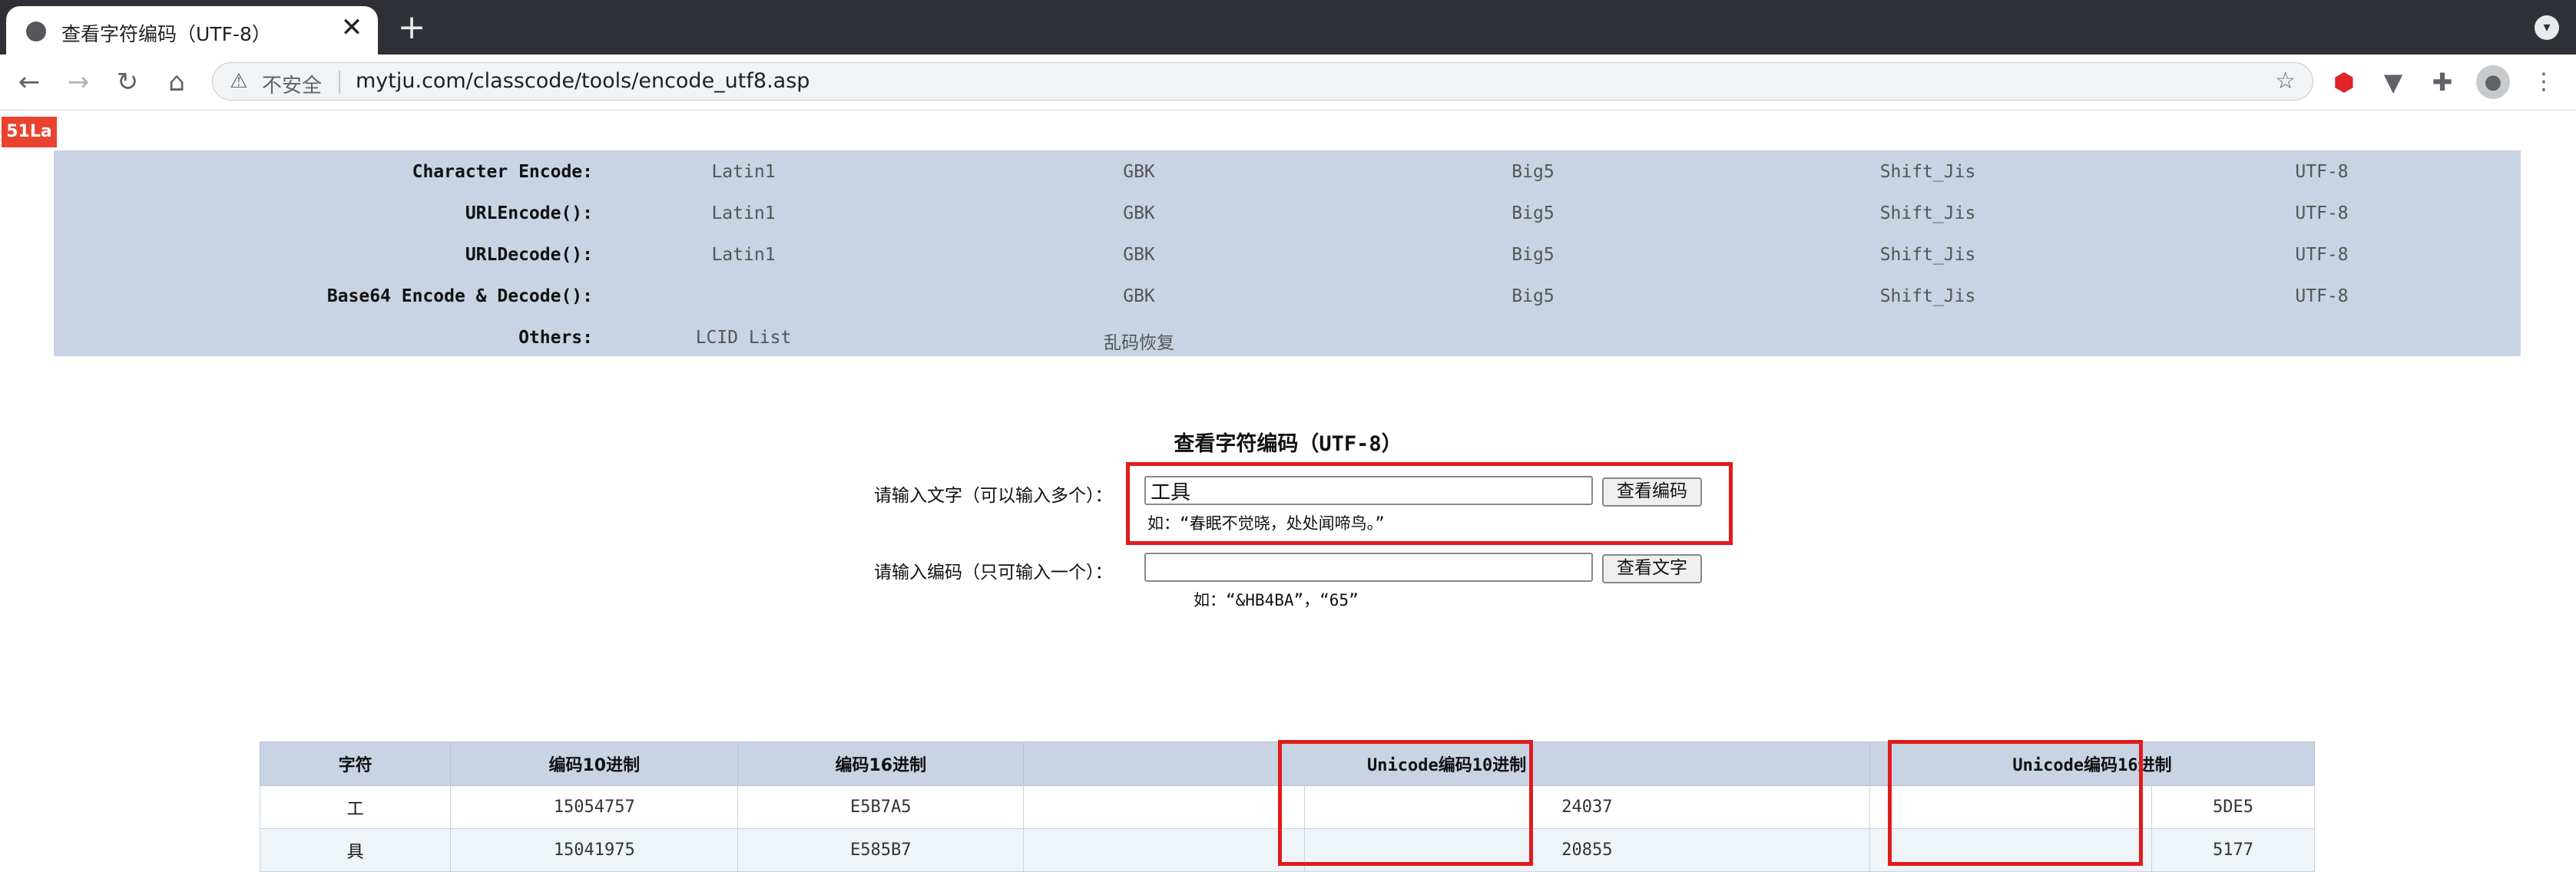 This screenshot has width=2576, height=872. Describe the element at coordinates (355, 807) in the screenshot. I see `char-cell: 工` at that location.